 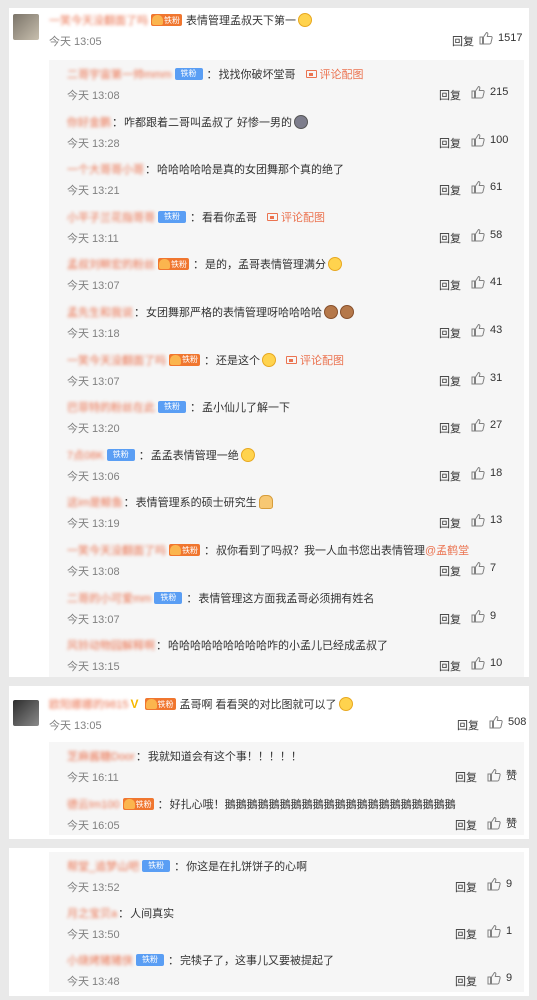 I want to click on reply-username: 这im是鲸鱼, so click(x=95, y=502).